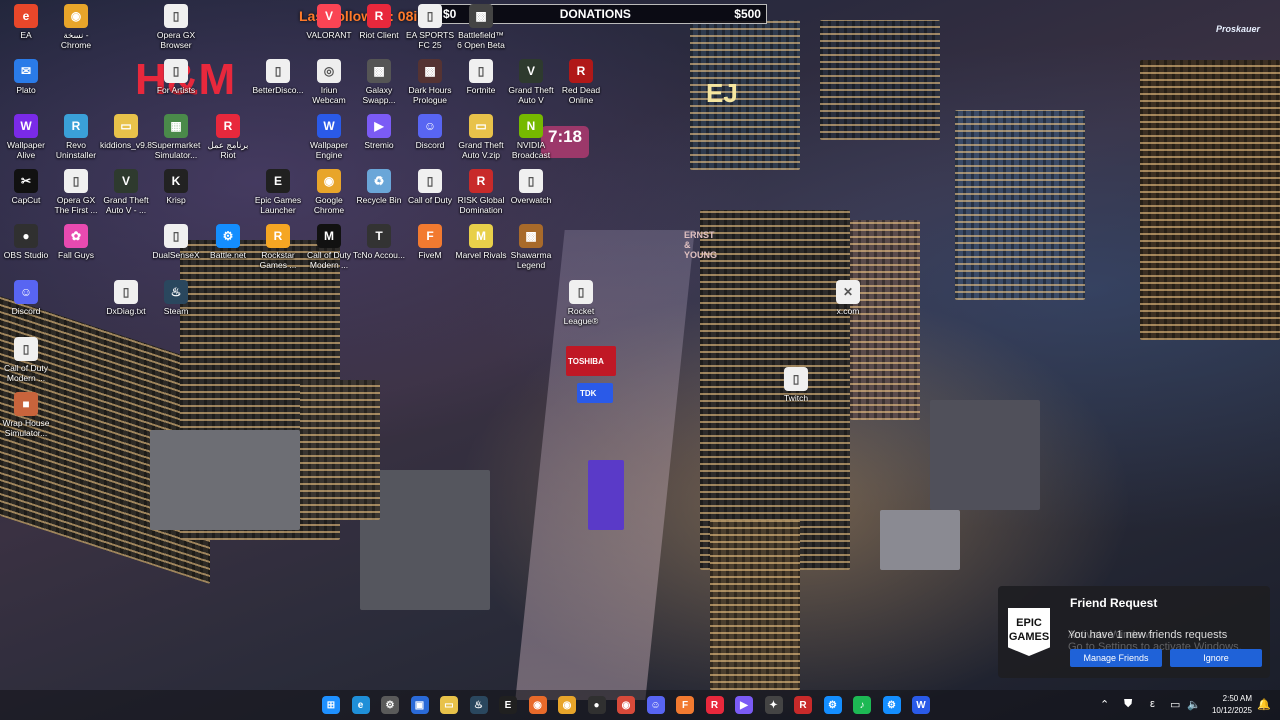 The width and height of the screenshot is (1280, 720). What do you see at coordinates (26, 404) in the screenshot?
I see `app-icon: ■` at bounding box center [26, 404].